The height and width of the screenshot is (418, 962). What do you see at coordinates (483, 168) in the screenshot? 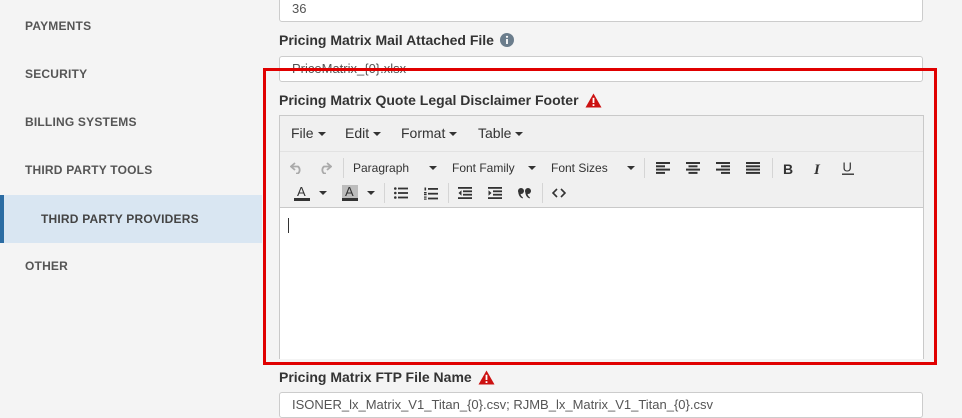
I see `select-label: Font Family` at bounding box center [483, 168].